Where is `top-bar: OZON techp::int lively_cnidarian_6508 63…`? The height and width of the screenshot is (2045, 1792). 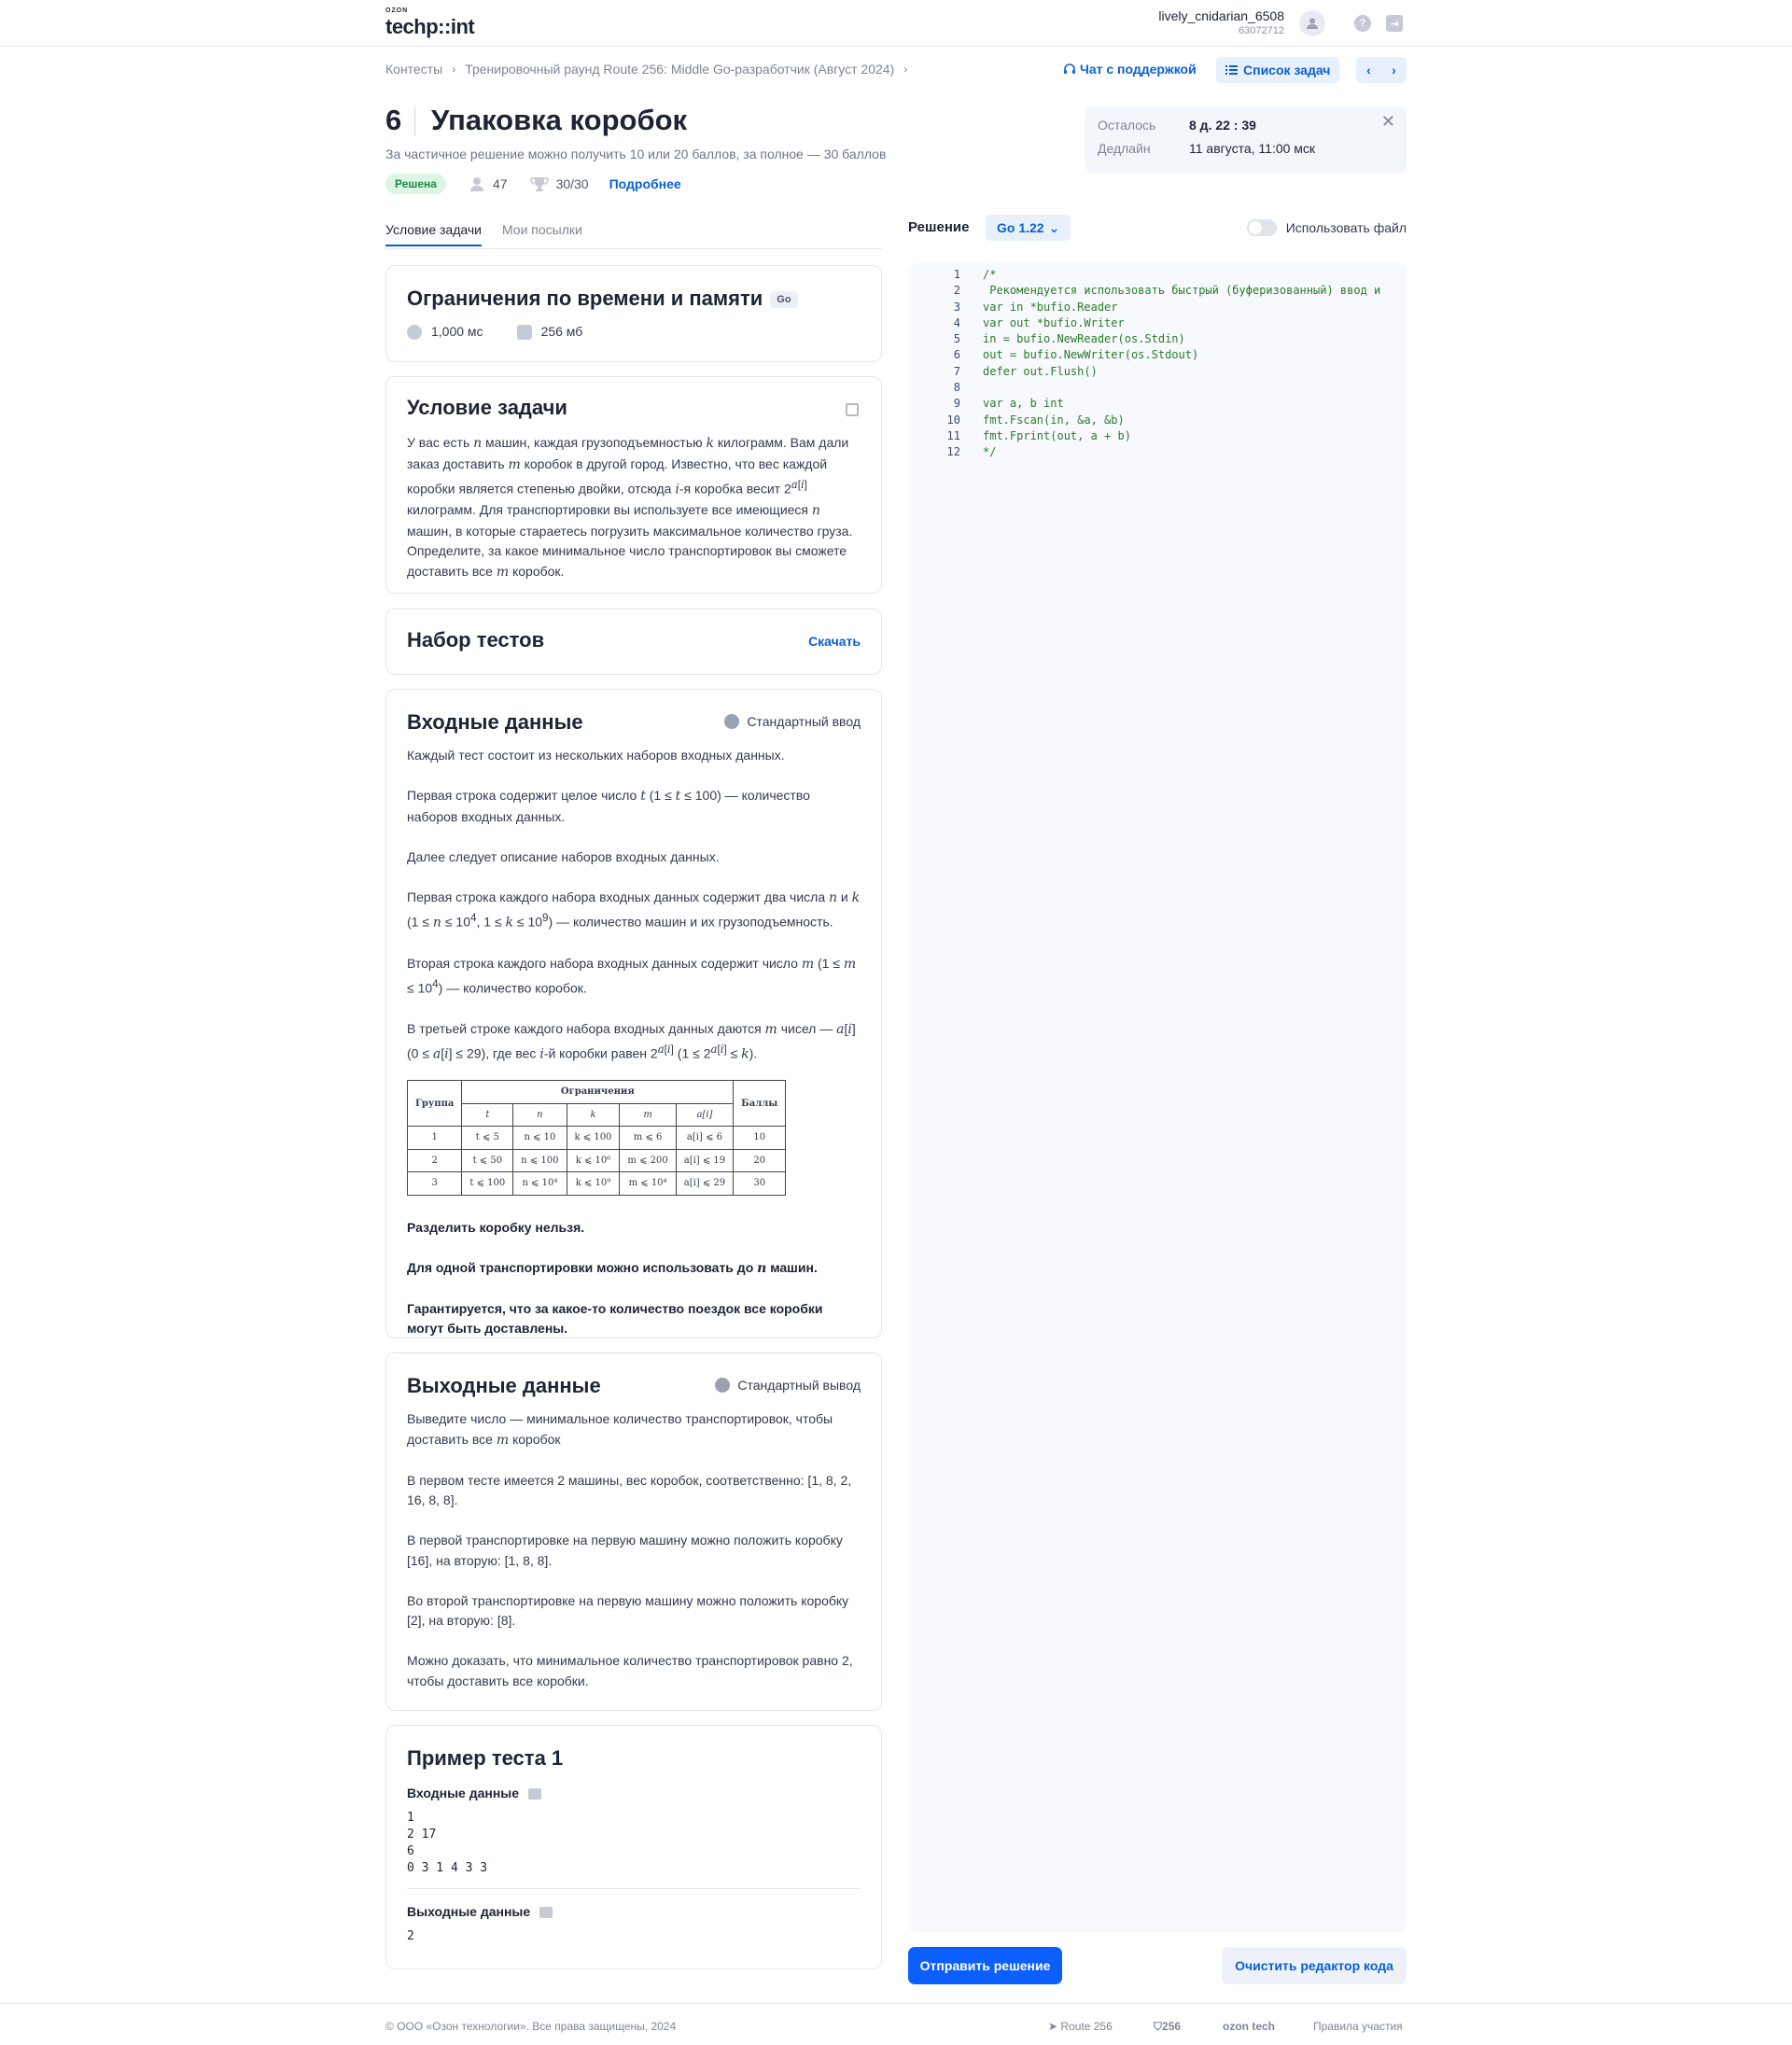 top-bar: OZON techp::int lively_cnidarian_6508 63… is located at coordinates (896, 23).